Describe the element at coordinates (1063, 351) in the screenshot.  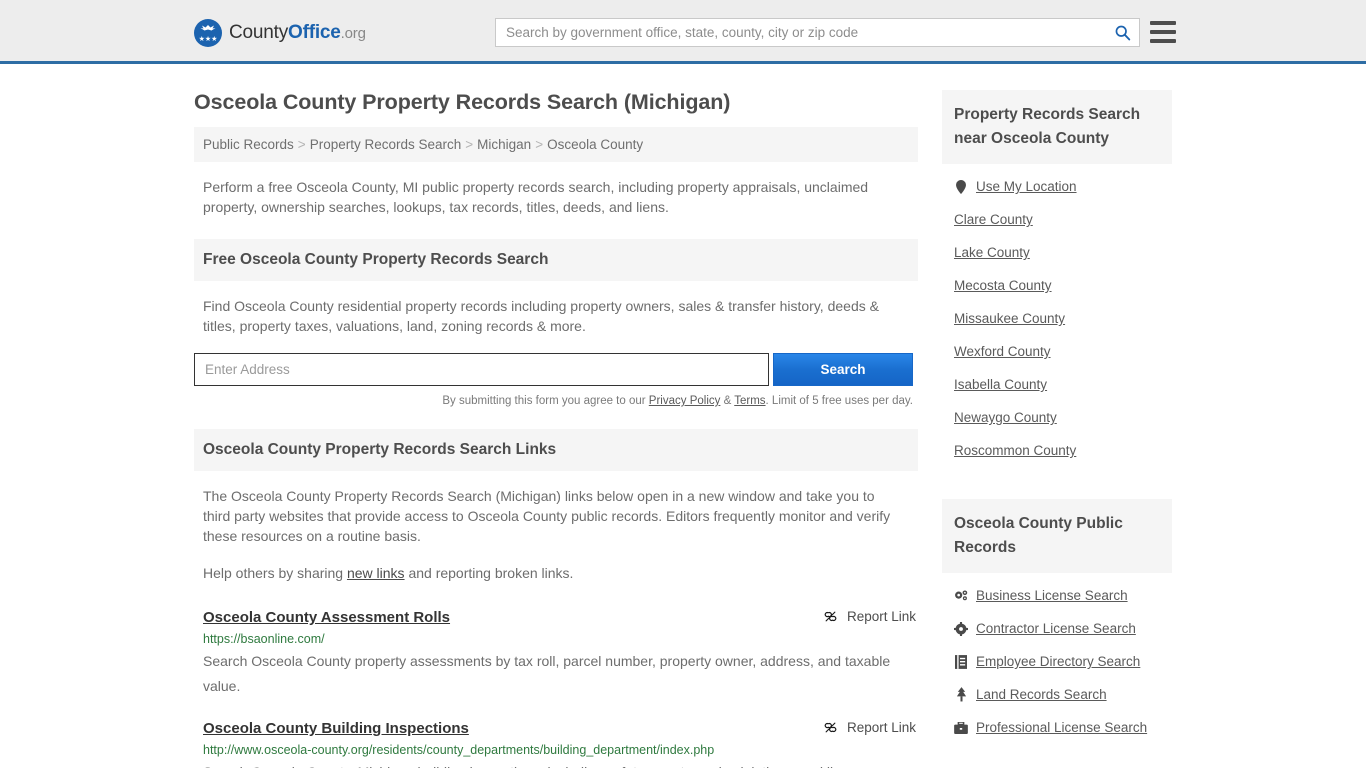
I see `sidebar-item-wexford-county: Wexford County` at that location.